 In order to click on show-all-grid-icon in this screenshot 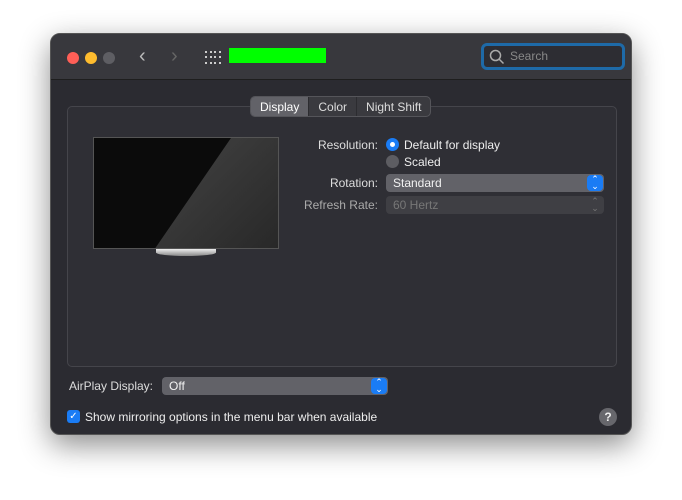, I will do `click(213, 58)`.